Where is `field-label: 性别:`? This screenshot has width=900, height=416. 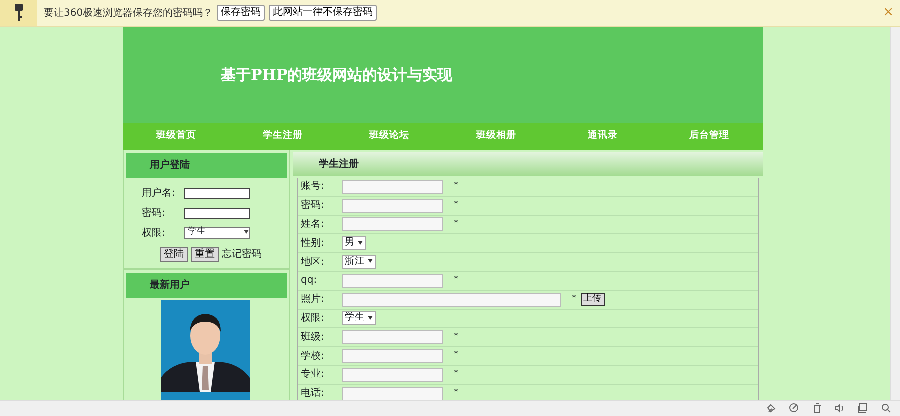
field-label: 性别: is located at coordinates (313, 243).